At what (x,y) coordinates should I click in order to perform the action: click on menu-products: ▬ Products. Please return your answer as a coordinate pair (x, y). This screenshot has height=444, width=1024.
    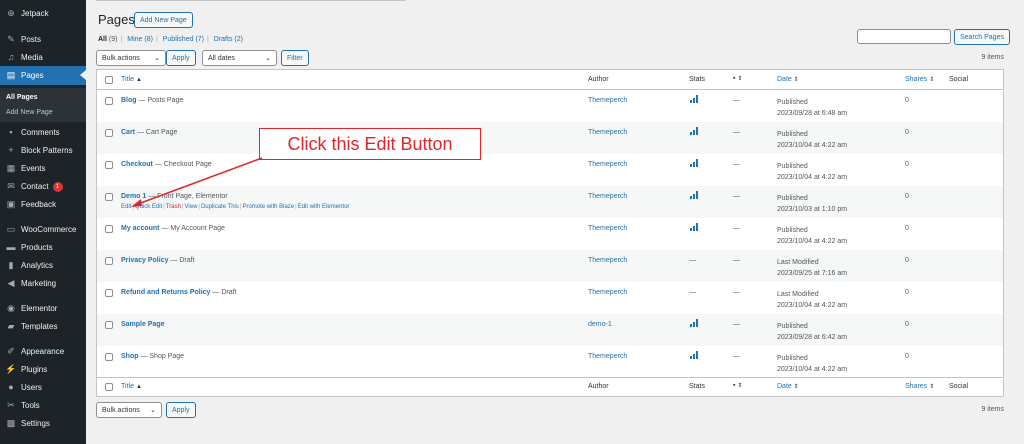
    Looking at the image, I should click on (43, 247).